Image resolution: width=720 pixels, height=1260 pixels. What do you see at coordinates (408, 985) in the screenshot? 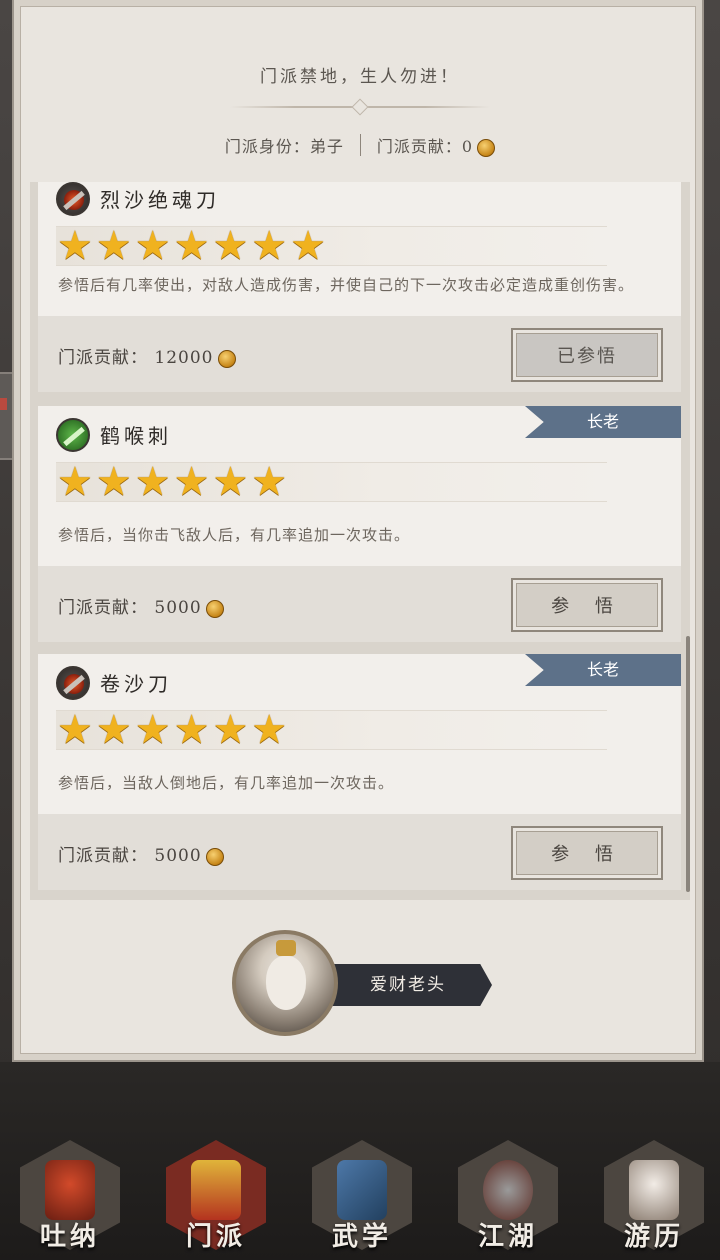
I see `npc-name: 爱财老头` at bounding box center [408, 985].